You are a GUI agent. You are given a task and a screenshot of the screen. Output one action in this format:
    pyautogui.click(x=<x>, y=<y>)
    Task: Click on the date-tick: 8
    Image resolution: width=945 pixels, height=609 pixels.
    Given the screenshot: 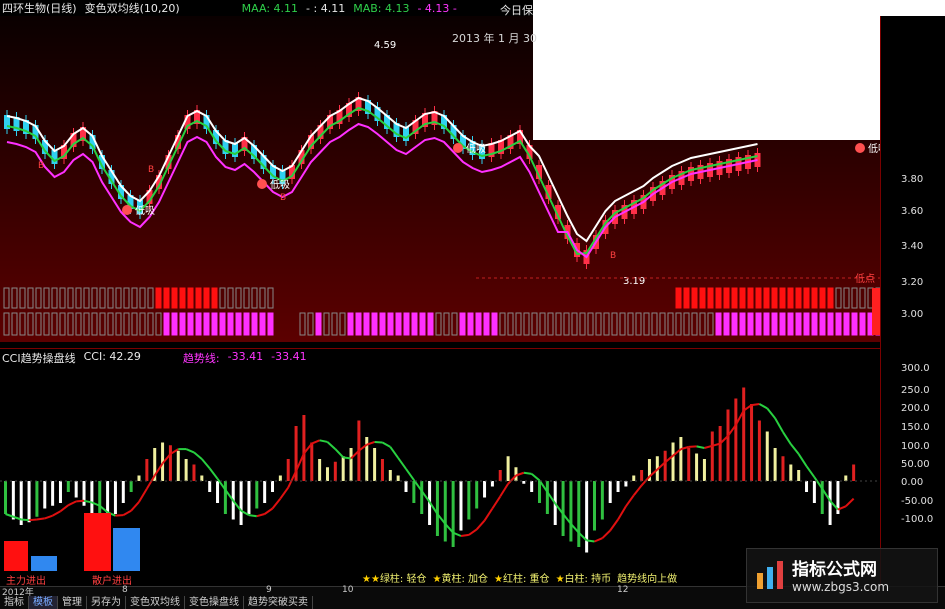 What is the action you would take?
    pyautogui.click(x=125, y=590)
    